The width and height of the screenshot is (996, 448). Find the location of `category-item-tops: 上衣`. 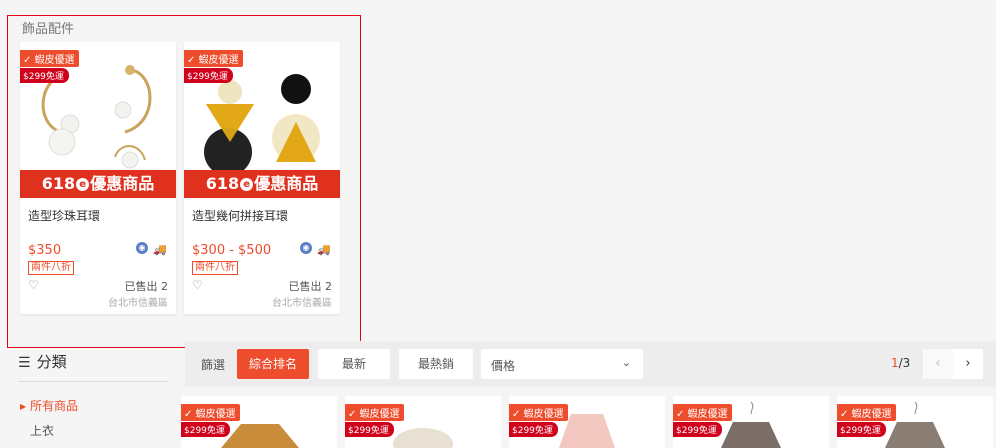

category-item-tops: 上衣 is located at coordinates (42, 430).